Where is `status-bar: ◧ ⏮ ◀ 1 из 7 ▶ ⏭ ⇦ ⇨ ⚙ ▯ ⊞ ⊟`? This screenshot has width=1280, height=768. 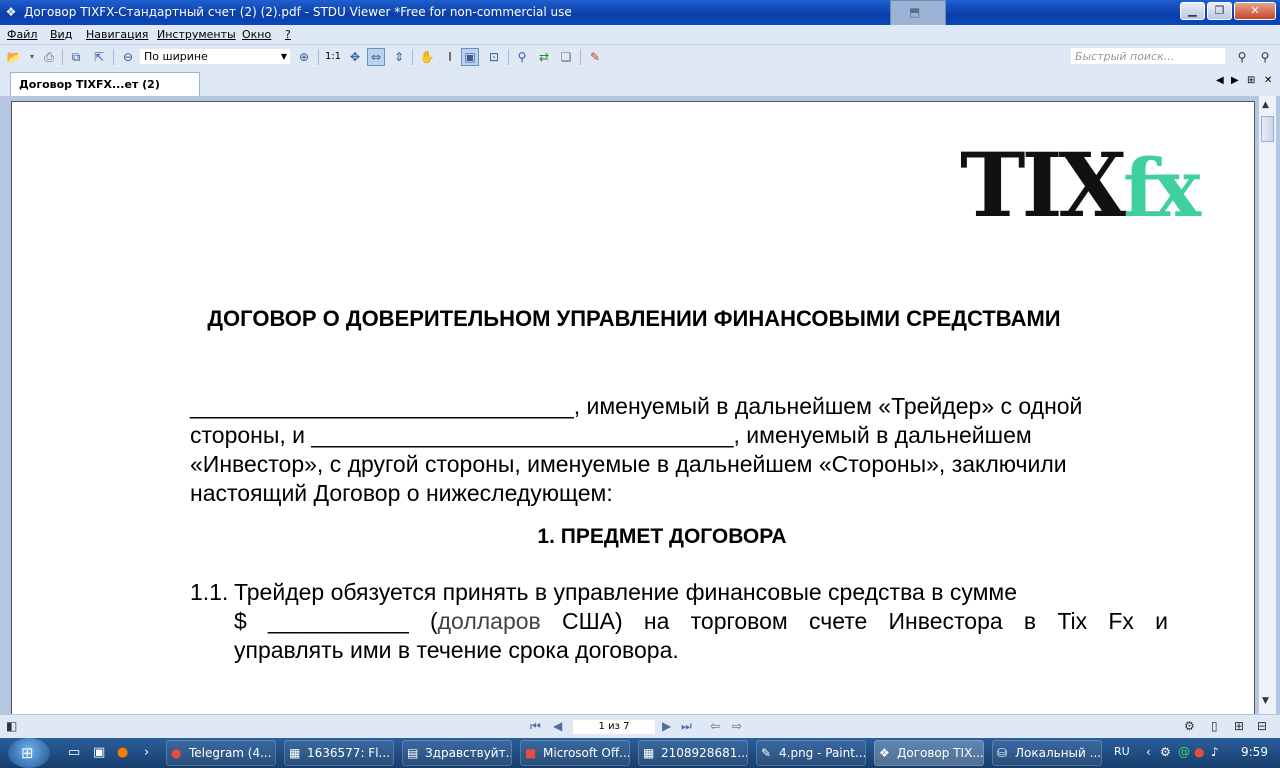 status-bar: ◧ ⏮ ◀ 1 из 7 ▶ ⏭ ⇦ ⇨ ⚙ ▯ ⊞ ⊟ is located at coordinates (640, 726).